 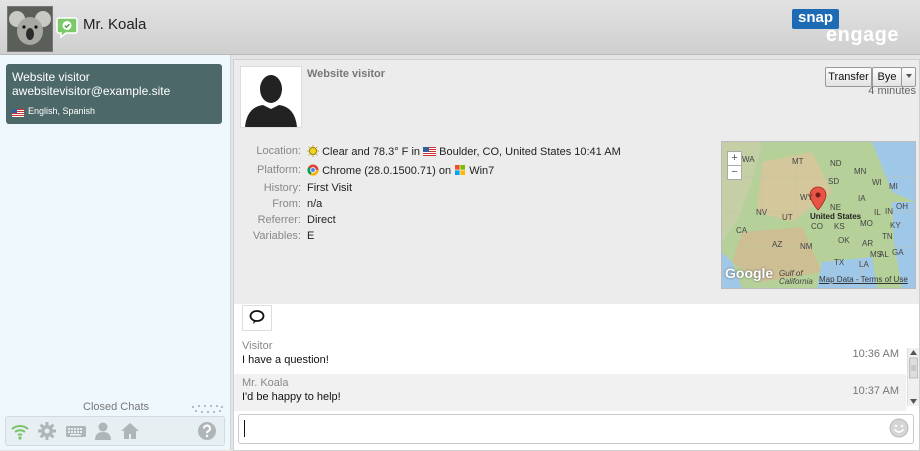 What do you see at coordinates (20, 431) in the screenshot?
I see `wifi-icon` at bounding box center [20, 431].